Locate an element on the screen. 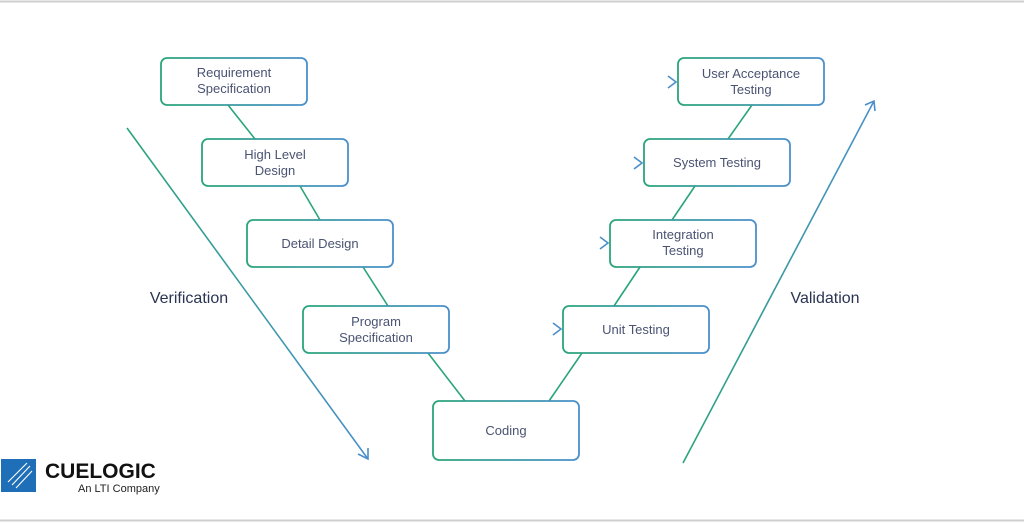 This screenshot has height=522, width=1024. requirement-label-1: Requirement is located at coordinates (234, 72).